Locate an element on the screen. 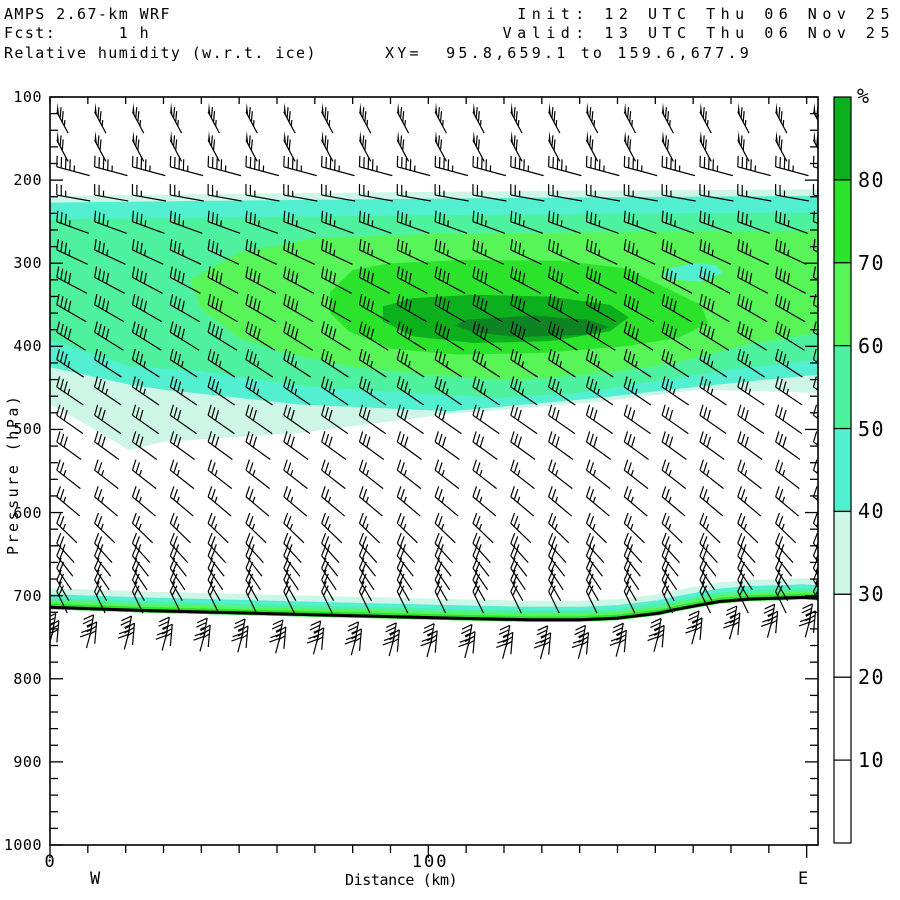 This screenshot has height=900, width=900. valid-time: Valid: 13 UTC Thu 06 Nov 25 is located at coordinates (698, 33).